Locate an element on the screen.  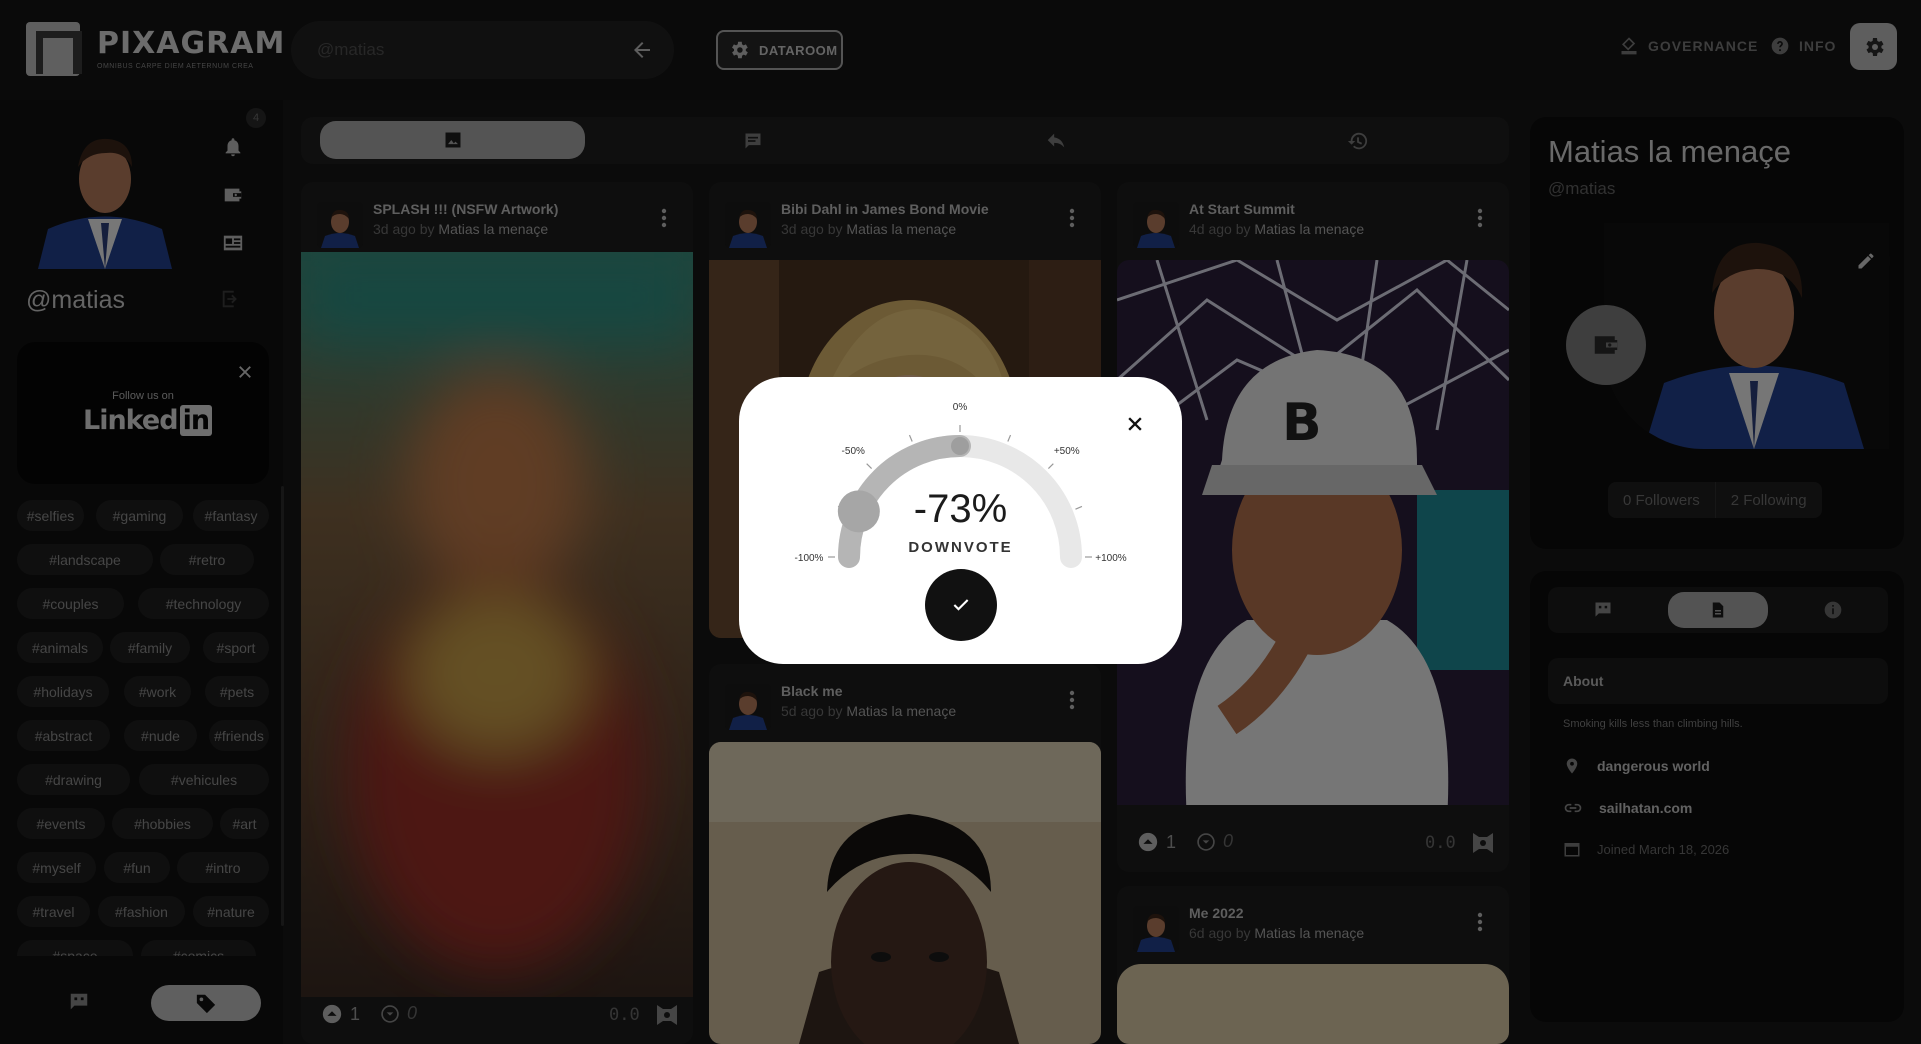
confirm-vote-button is located at coordinates (961, 605).